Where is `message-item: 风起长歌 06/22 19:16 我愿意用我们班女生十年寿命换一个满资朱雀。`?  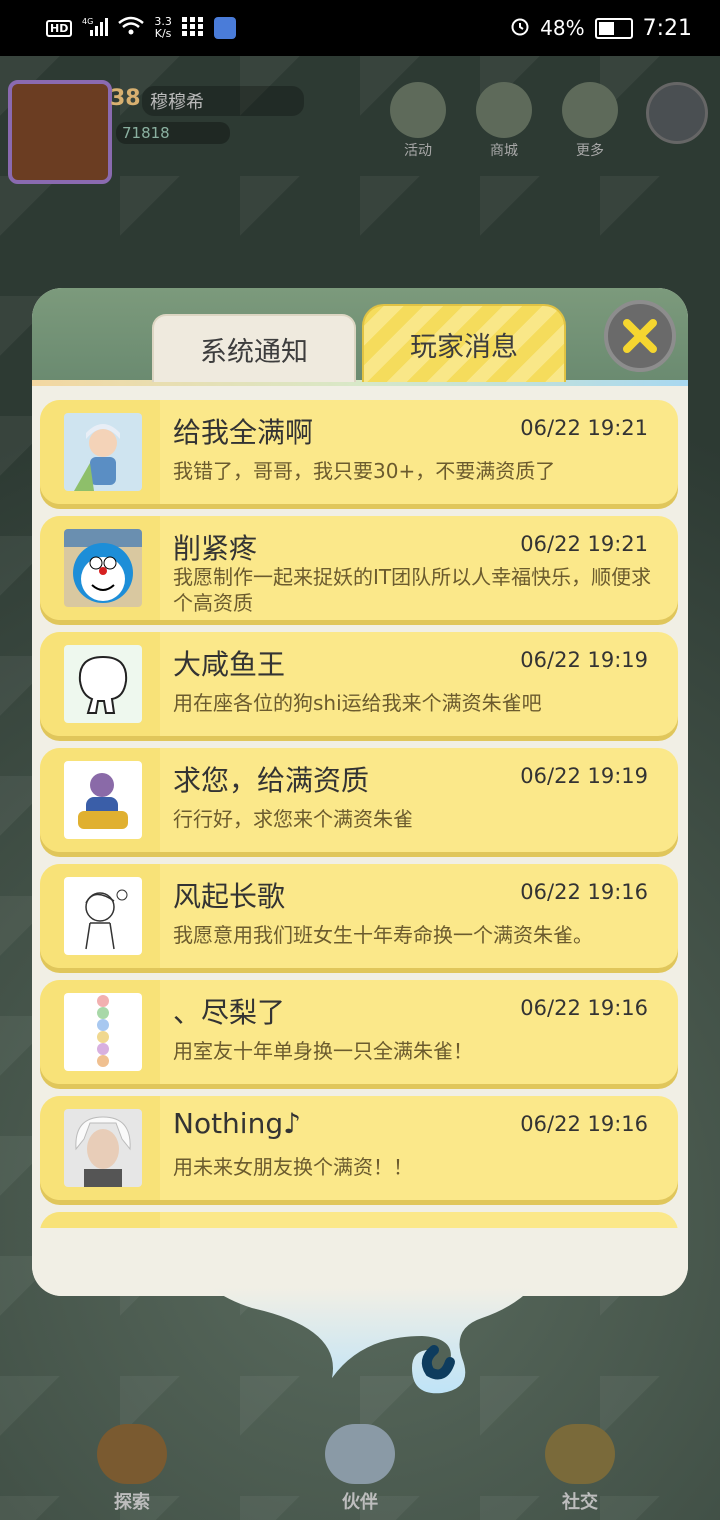 message-item: 风起长歌 06/22 19:16 我愿意用我们班女生十年寿命换一个满资朱雀。 is located at coordinates (359, 916).